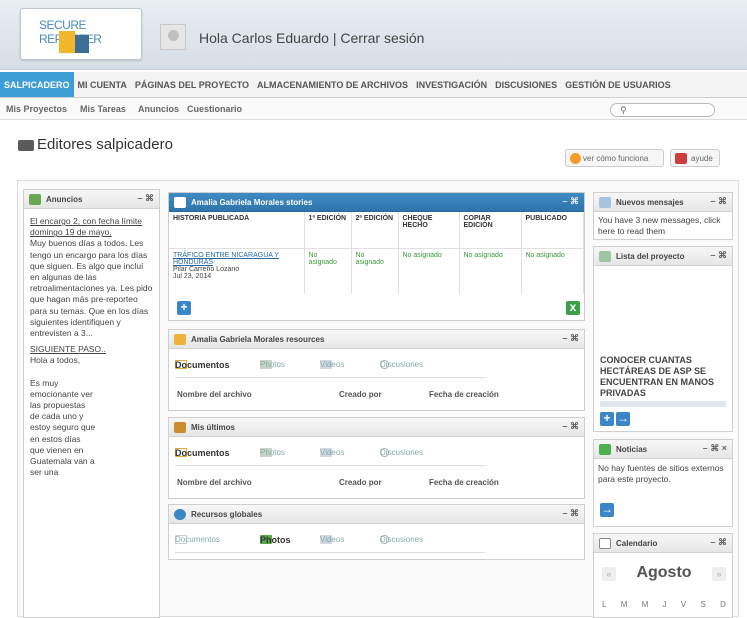  What do you see at coordinates (70, 32) in the screenshot?
I see `logo-text: SECURE REPORTER` at bounding box center [70, 32].